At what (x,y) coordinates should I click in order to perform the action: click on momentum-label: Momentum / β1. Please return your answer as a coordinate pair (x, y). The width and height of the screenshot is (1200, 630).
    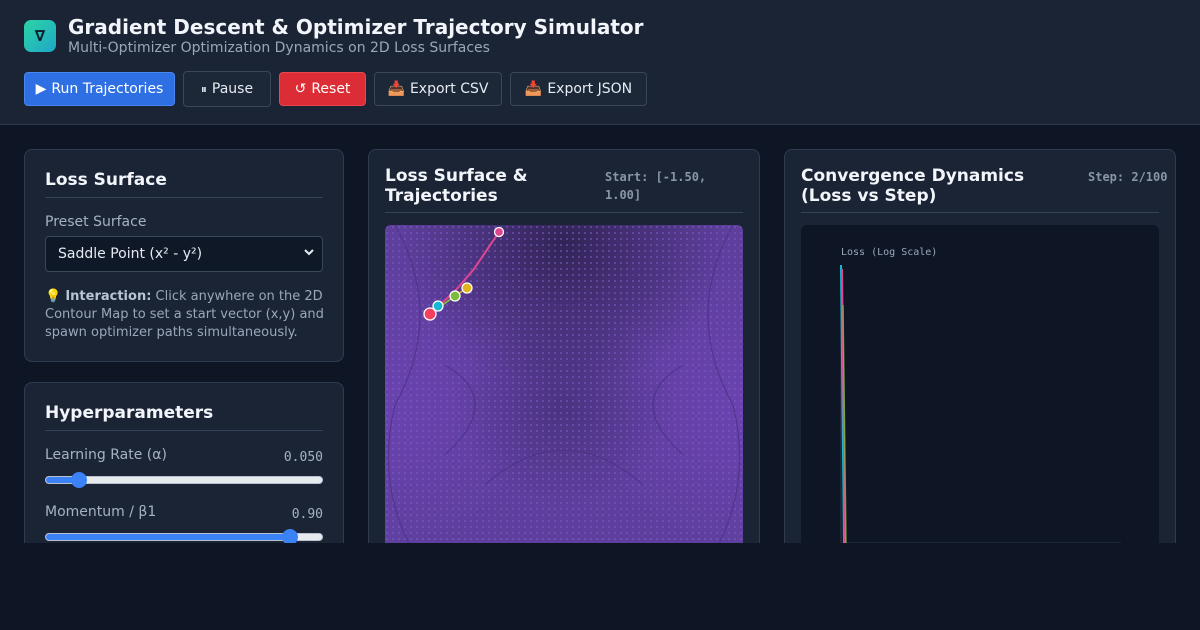
    Looking at the image, I should click on (101, 512).